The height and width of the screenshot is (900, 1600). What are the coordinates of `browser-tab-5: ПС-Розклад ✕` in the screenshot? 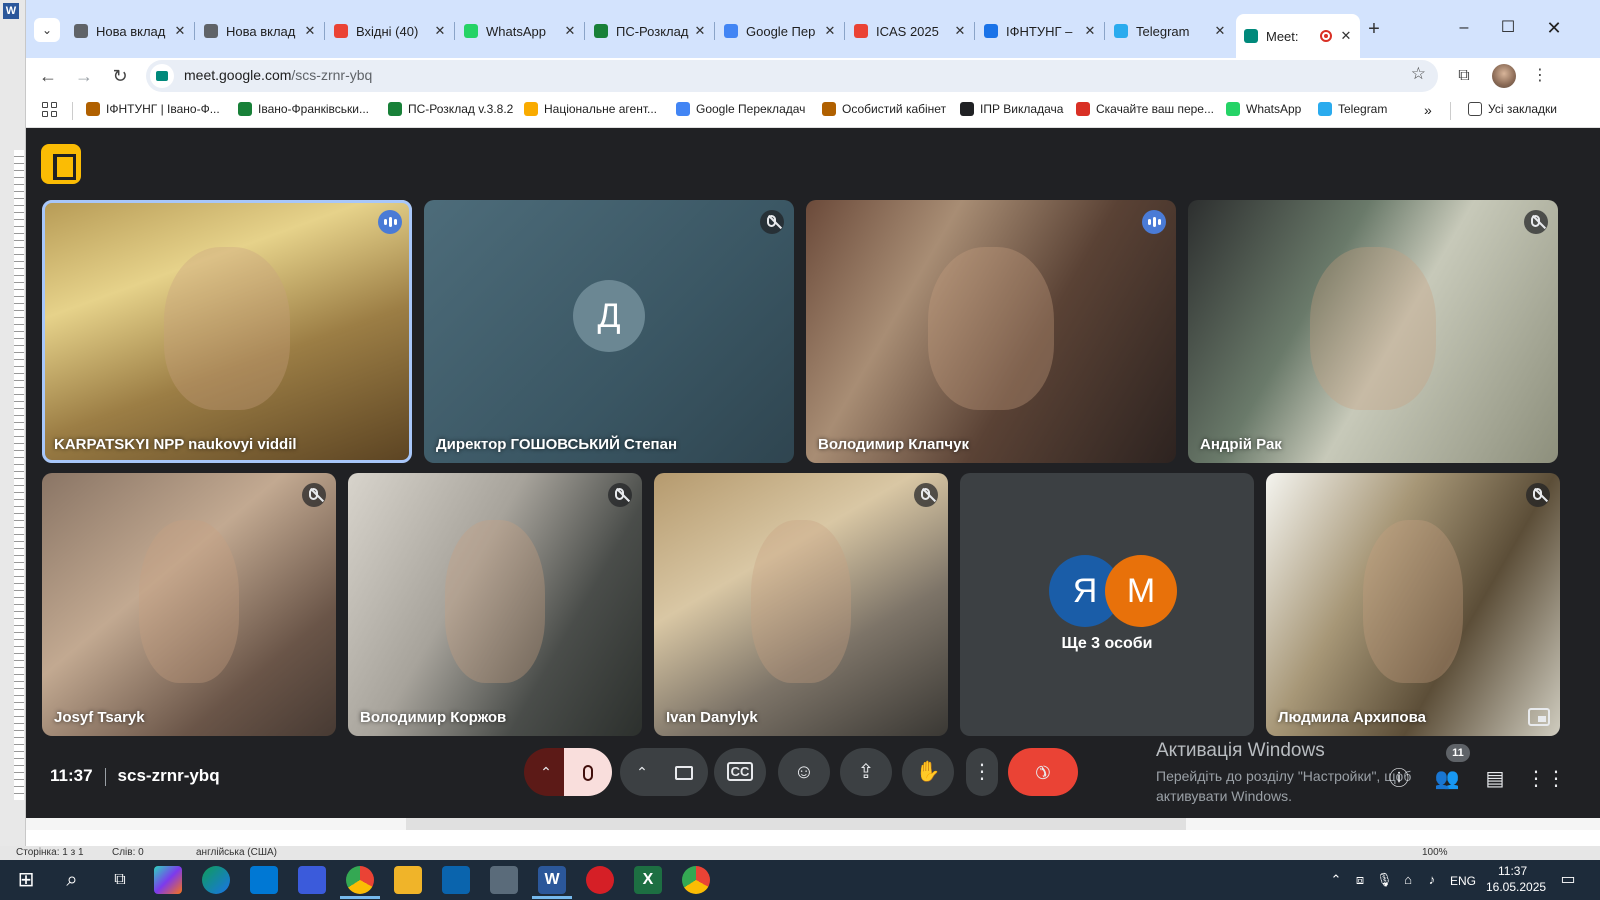 It's located at (650, 31).